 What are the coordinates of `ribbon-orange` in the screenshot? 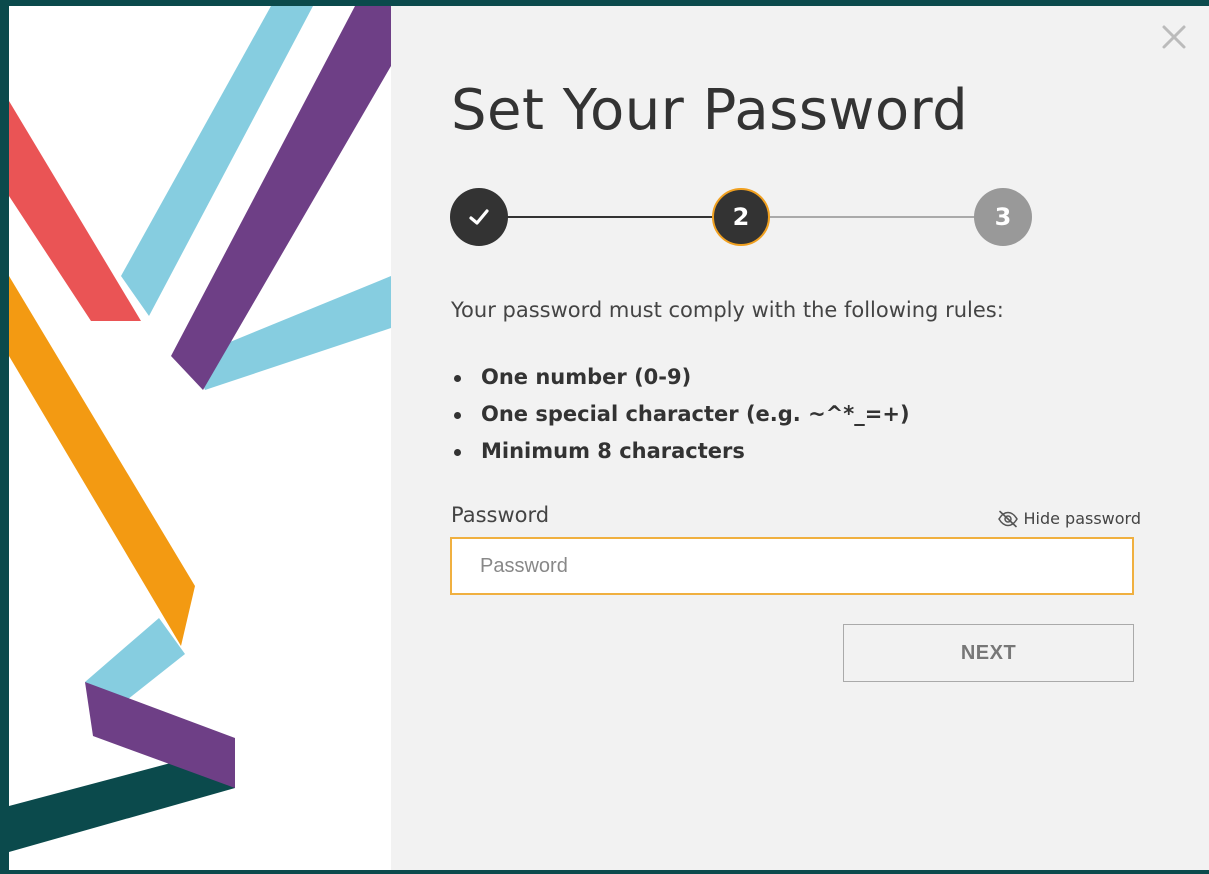 It's located at (102, 461).